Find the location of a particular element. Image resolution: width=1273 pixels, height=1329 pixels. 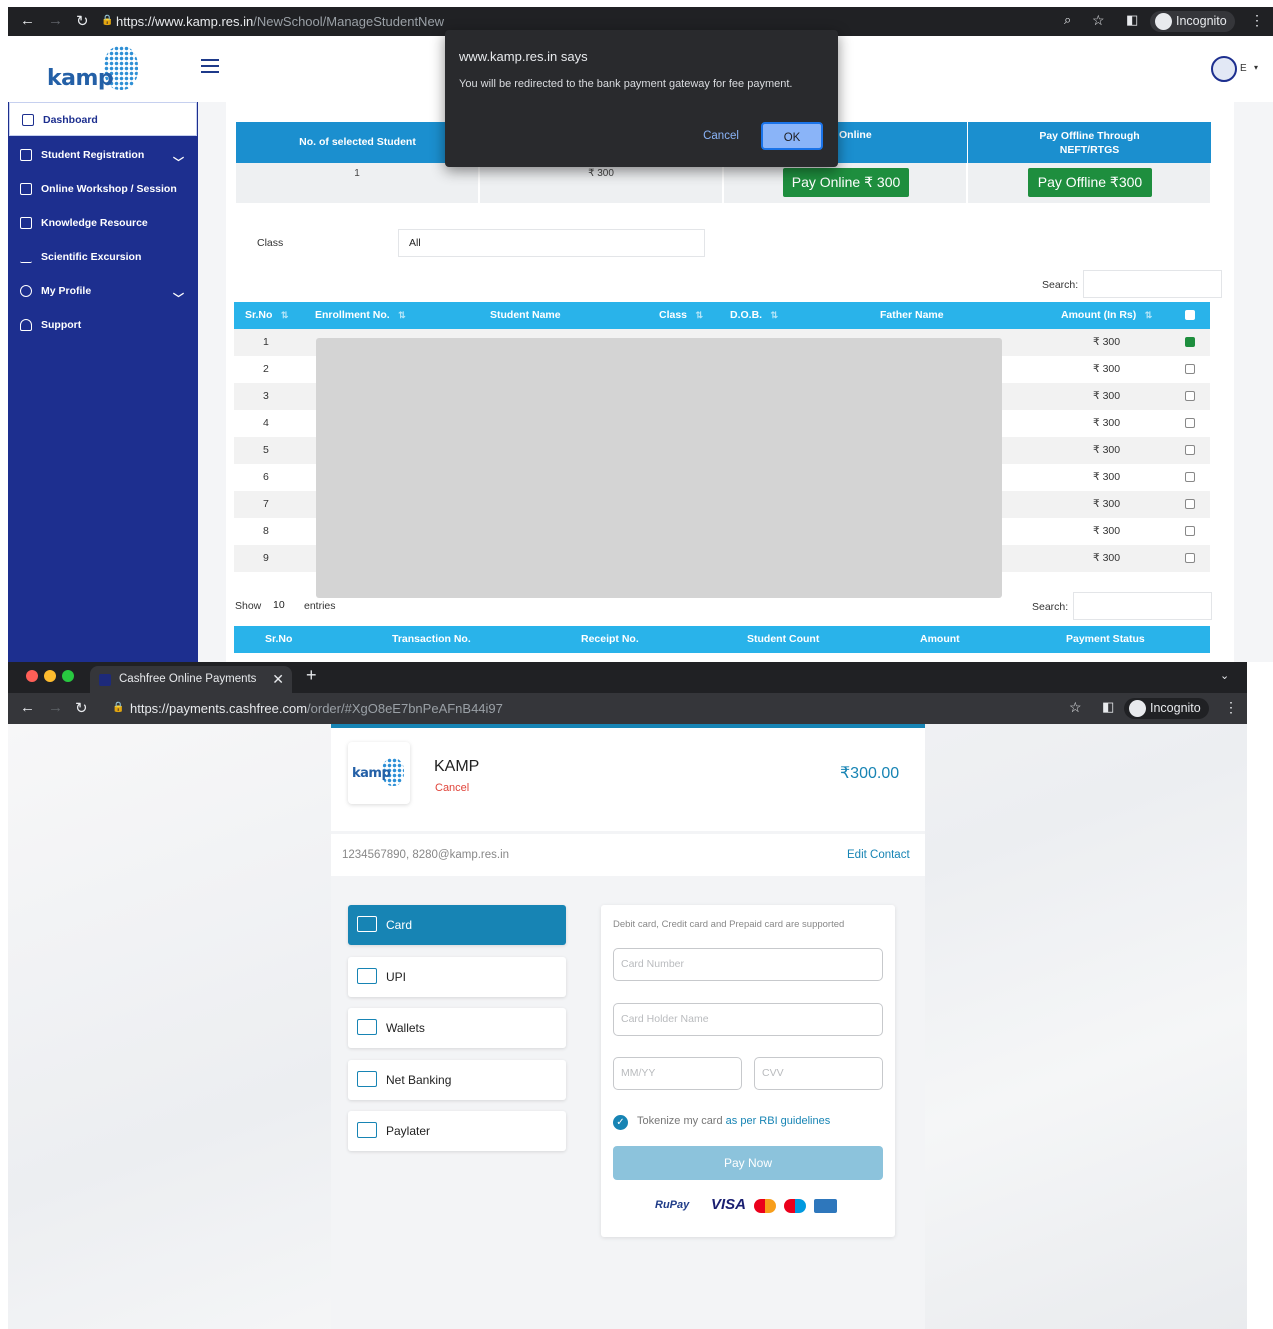

close-window-icon is located at coordinates (32, 676).